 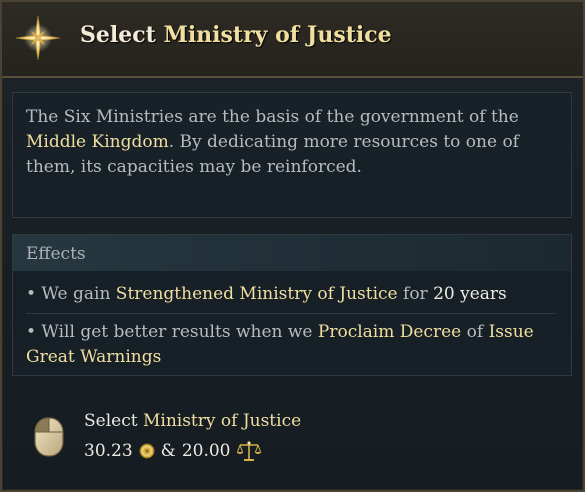 What do you see at coordinates (389, 332) in the screenshot?
I see `effect-link-proclaim-decree: Proclaim Decree` at bounding box center [389, 332].